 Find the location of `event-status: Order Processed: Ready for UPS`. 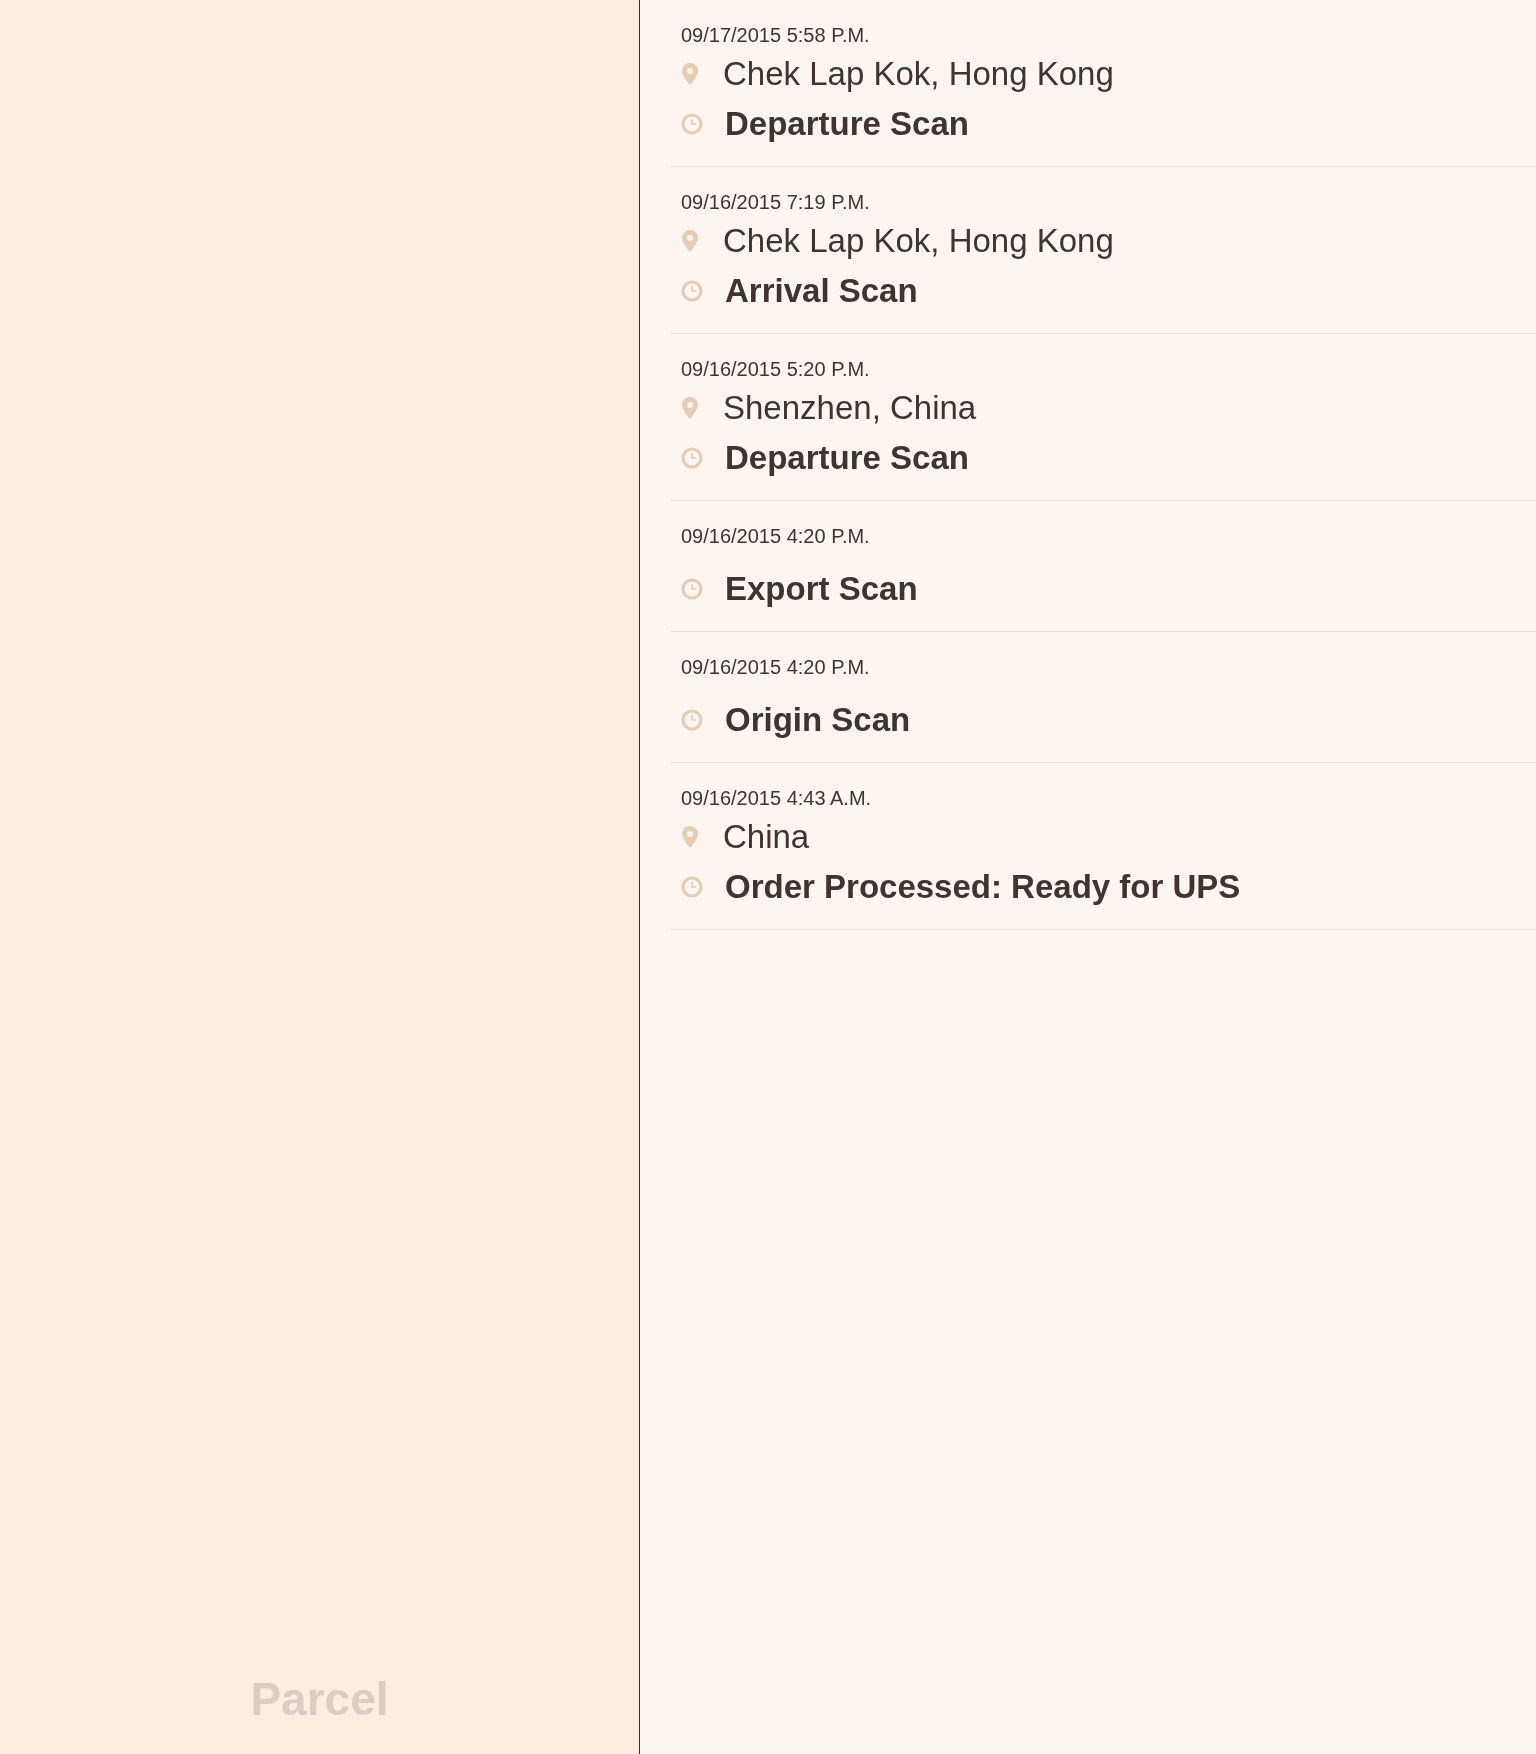

event-status: Order Processed: Ready for UPS is located at coordinates (983, 887).